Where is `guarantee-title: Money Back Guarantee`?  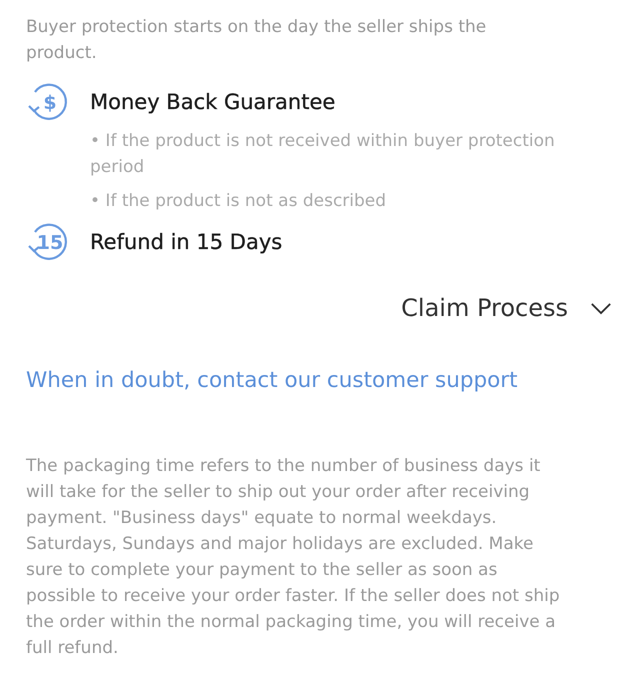
guarantee-title: Money Back Guarantee is located at coordinates (213, 102).